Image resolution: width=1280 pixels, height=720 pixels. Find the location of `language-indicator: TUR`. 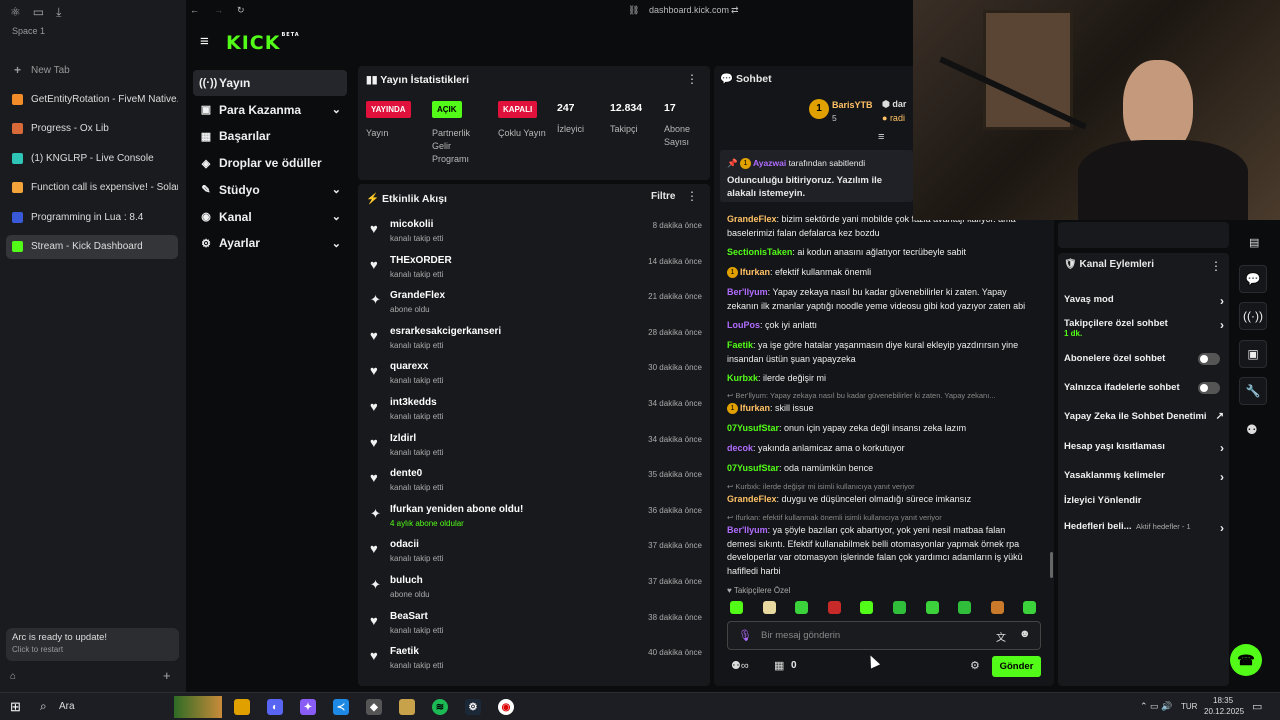

language-indicator: TUR is located at coordinates (1189, 706).